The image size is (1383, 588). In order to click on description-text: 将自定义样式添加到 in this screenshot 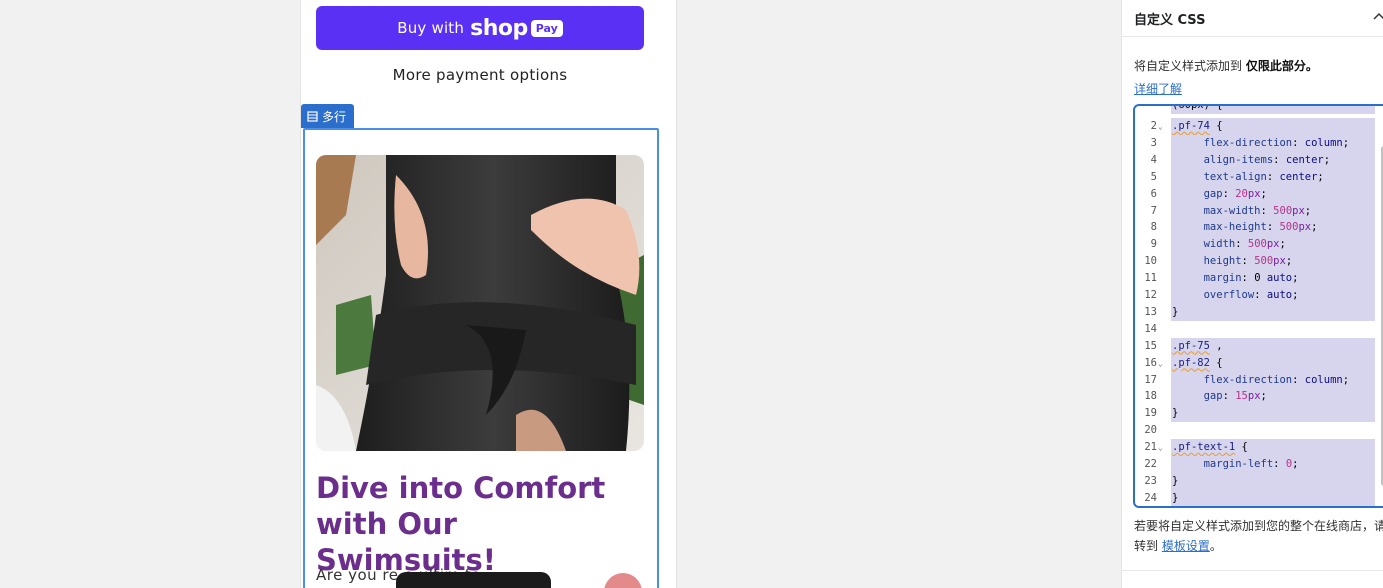, I will do `click(1190, 66)`.